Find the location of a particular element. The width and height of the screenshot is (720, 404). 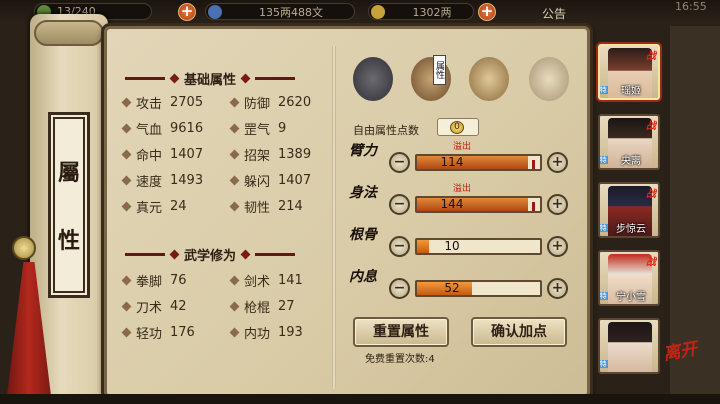

skill-neigong: 内功 193 is located at coordinates (266, 332).